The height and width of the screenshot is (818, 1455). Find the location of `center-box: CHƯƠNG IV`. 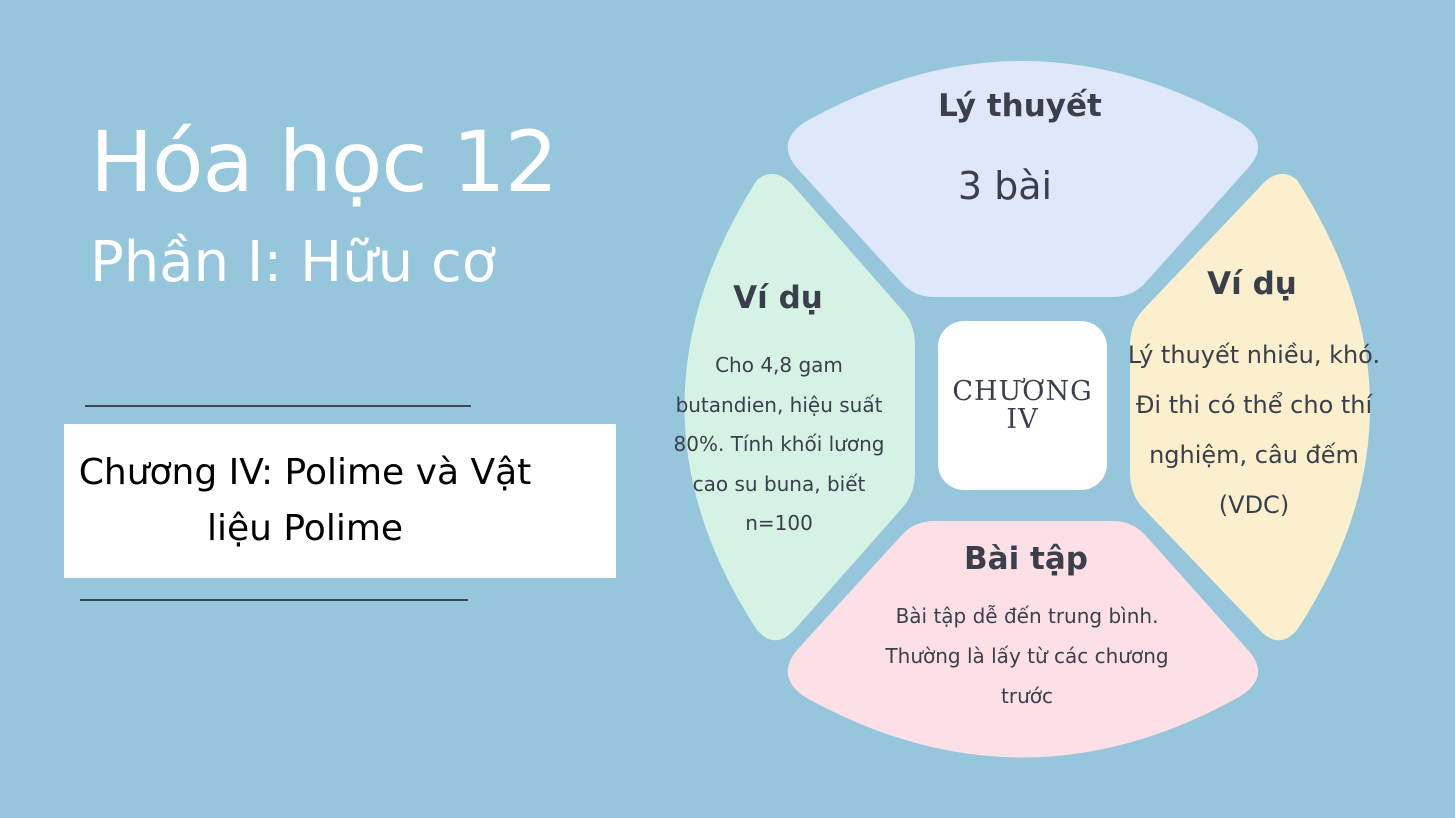

center-box: CHƯƠNG IV is located at coordinates (1022, 405).